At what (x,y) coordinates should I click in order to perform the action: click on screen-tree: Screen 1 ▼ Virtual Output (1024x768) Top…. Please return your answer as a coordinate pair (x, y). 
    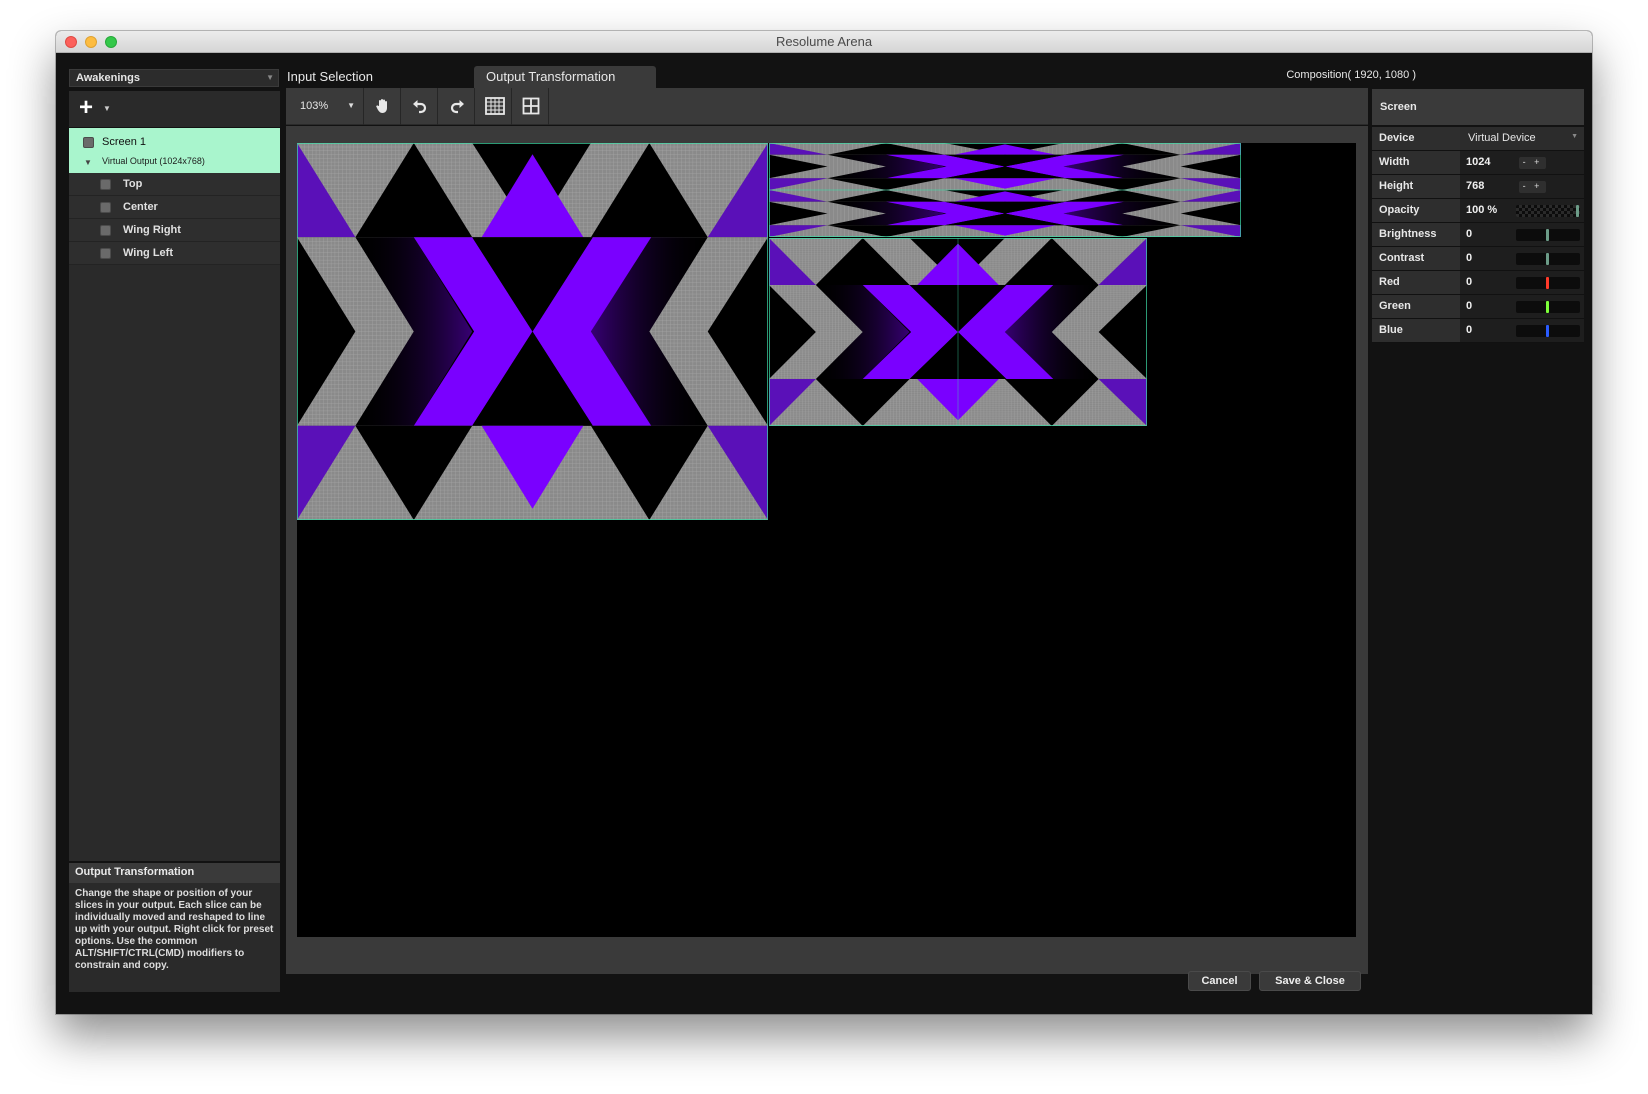
    Looking at the image, I should click on (174, 494).